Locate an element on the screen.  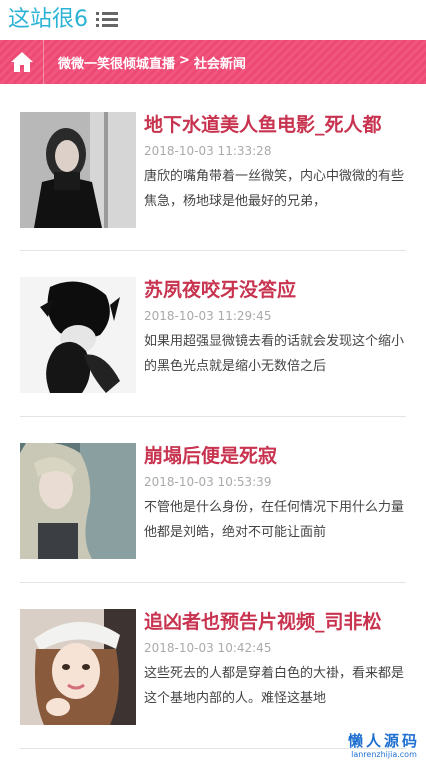
article-excerpt: 唐欣的嘴角带着一丝微笑，内心中微微的有些焦急，杨地球是他最好的兄弟， is located at coordinates (274, 189).